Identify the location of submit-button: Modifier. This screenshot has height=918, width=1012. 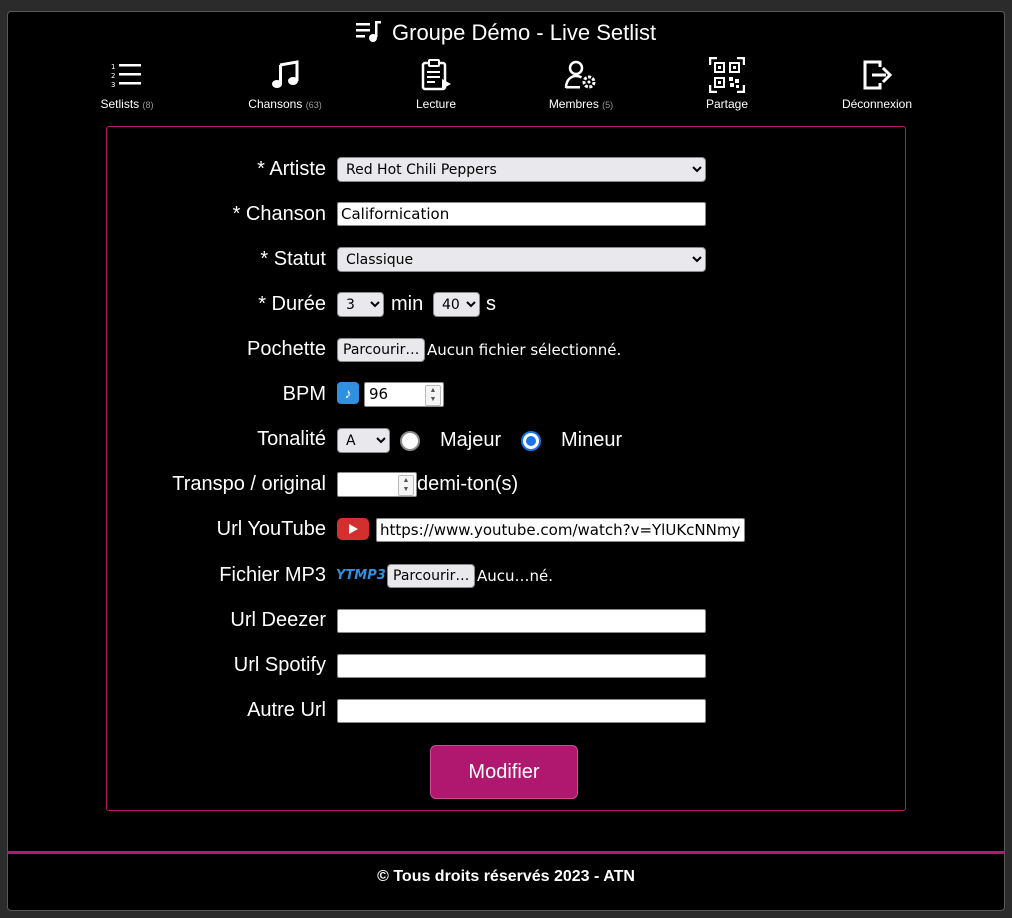
(504, 772).